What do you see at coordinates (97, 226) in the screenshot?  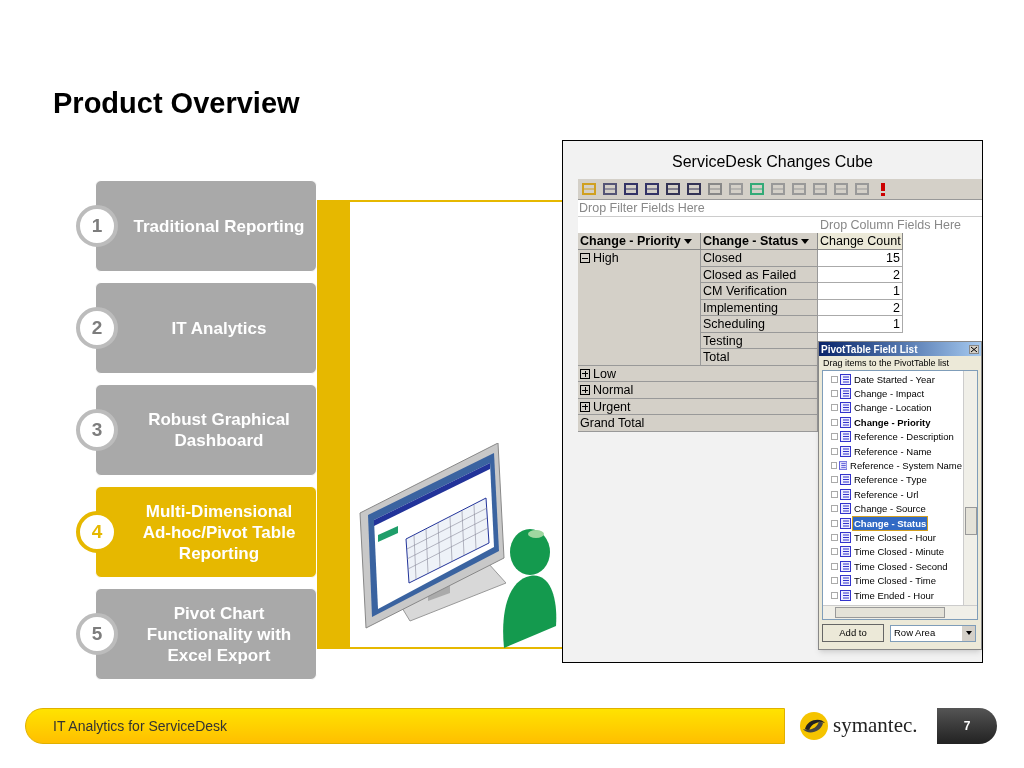 I see `step-number: 1` at bounding box center [97, 226].